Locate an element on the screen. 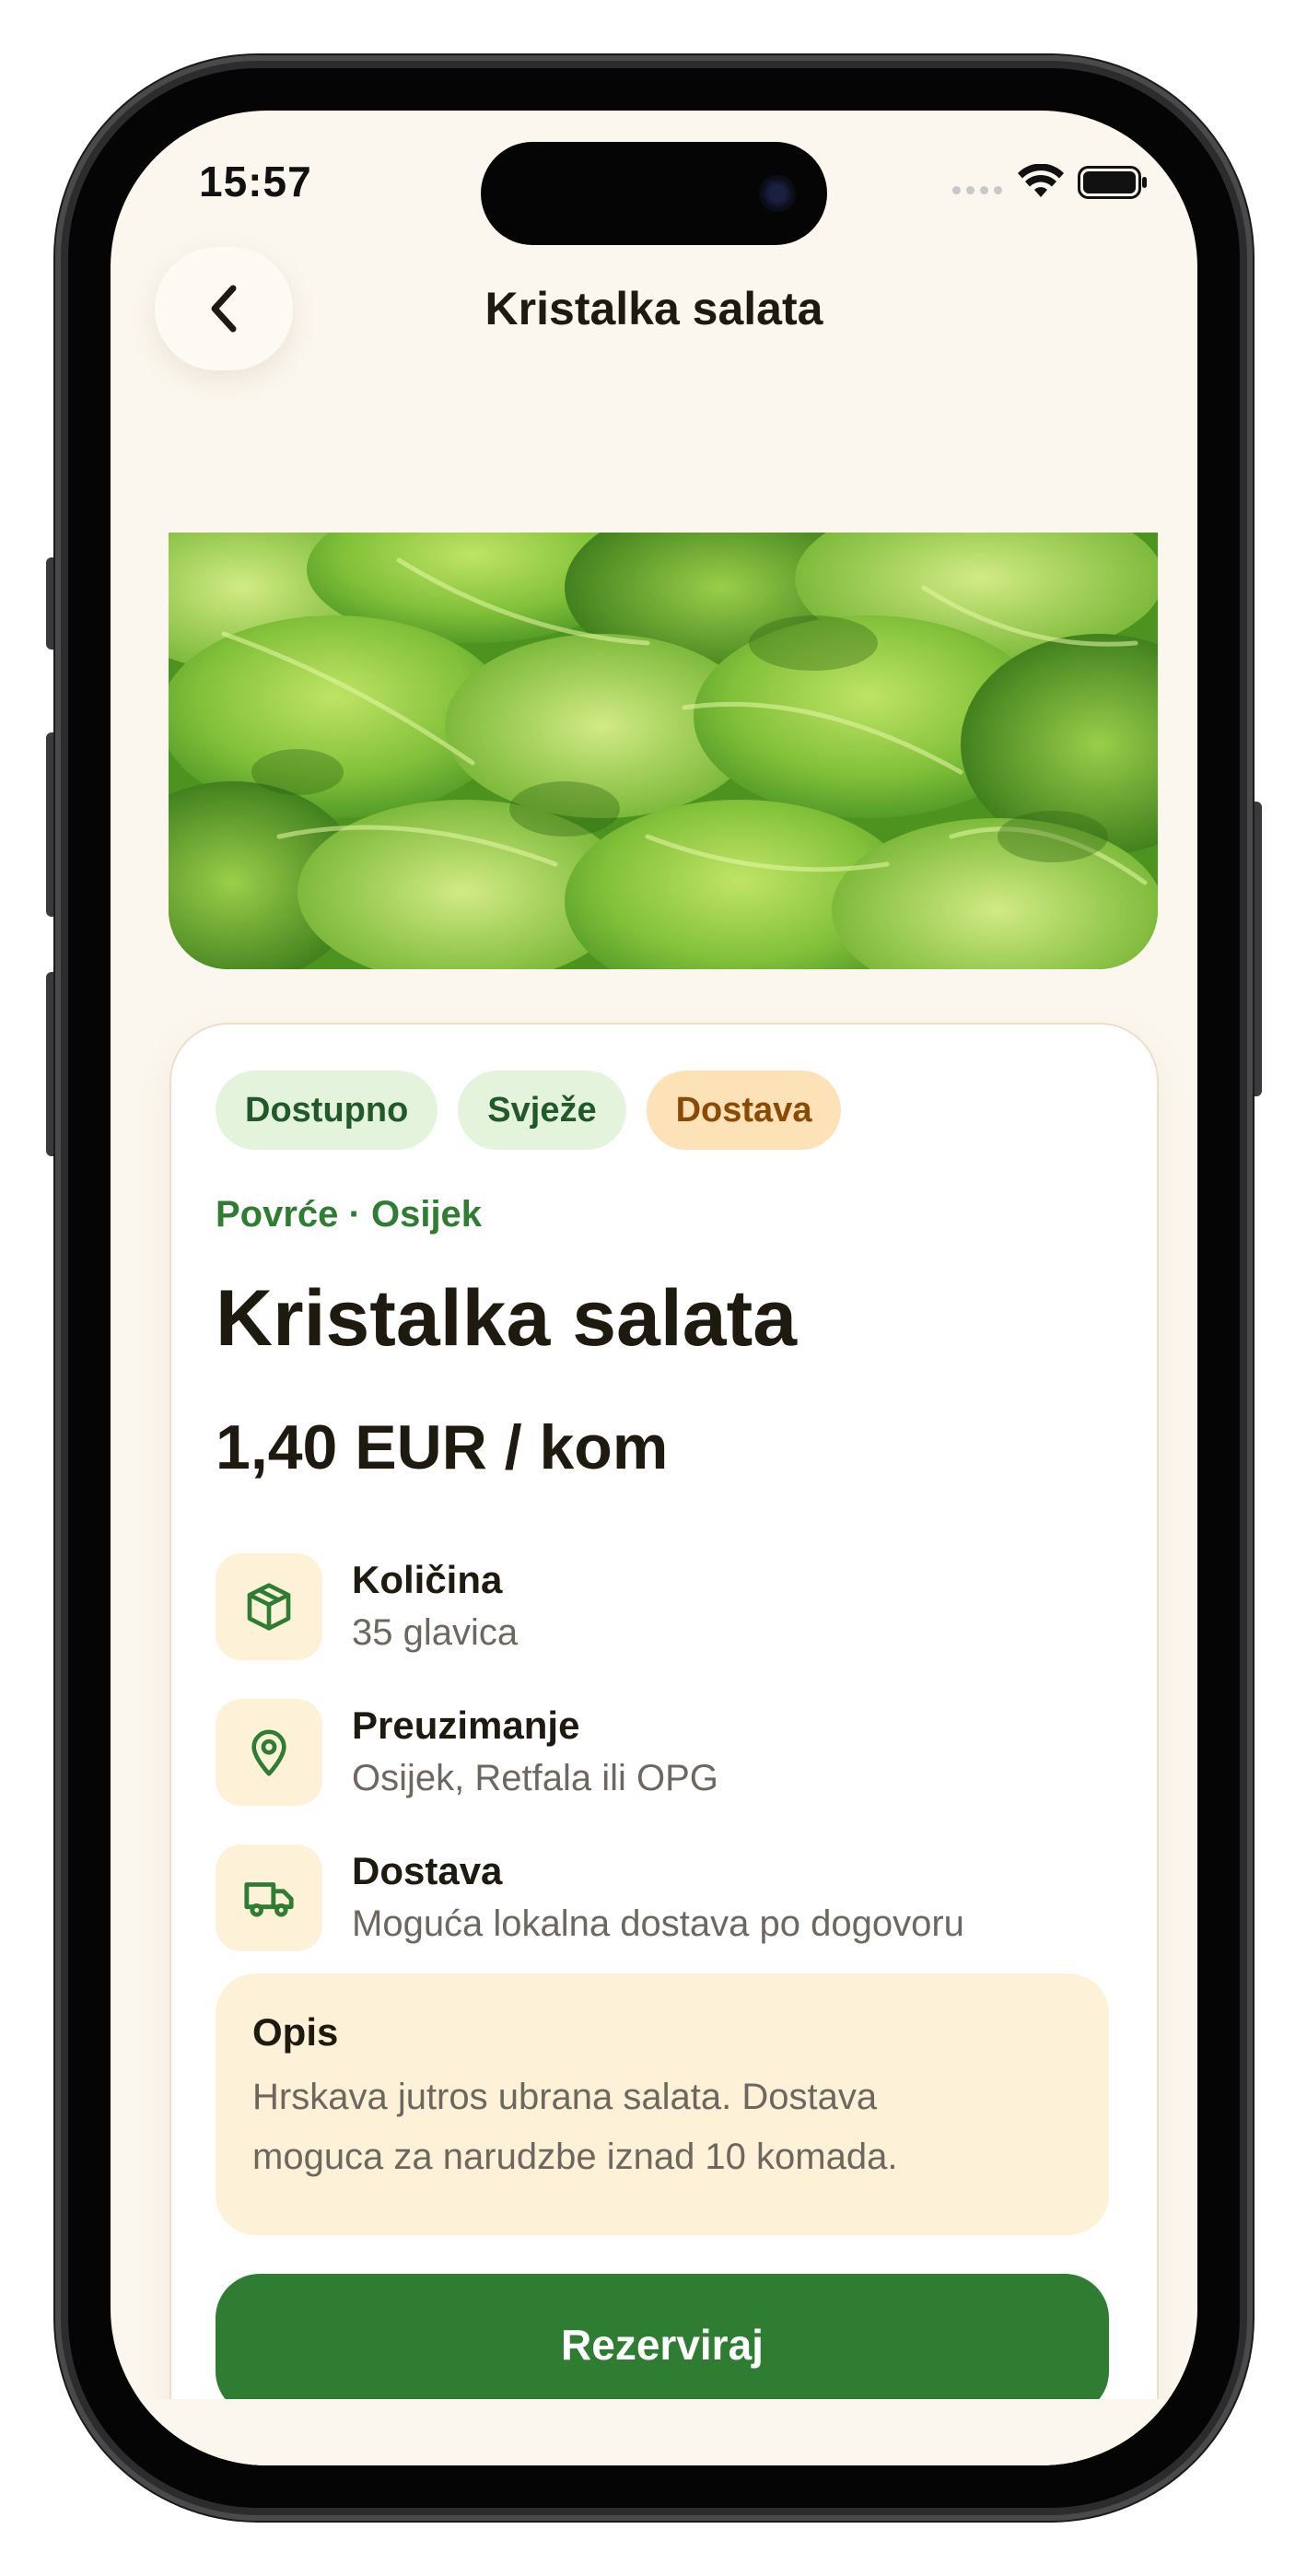 The width and height of the screenshot is (1307, 2576). description-title: Opis is located at coordinates (295, 2032).